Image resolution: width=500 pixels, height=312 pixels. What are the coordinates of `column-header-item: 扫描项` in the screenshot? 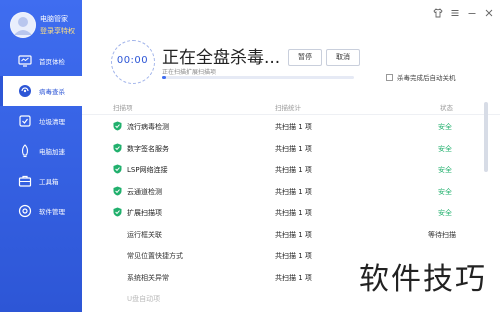 It's located at (123, 108).